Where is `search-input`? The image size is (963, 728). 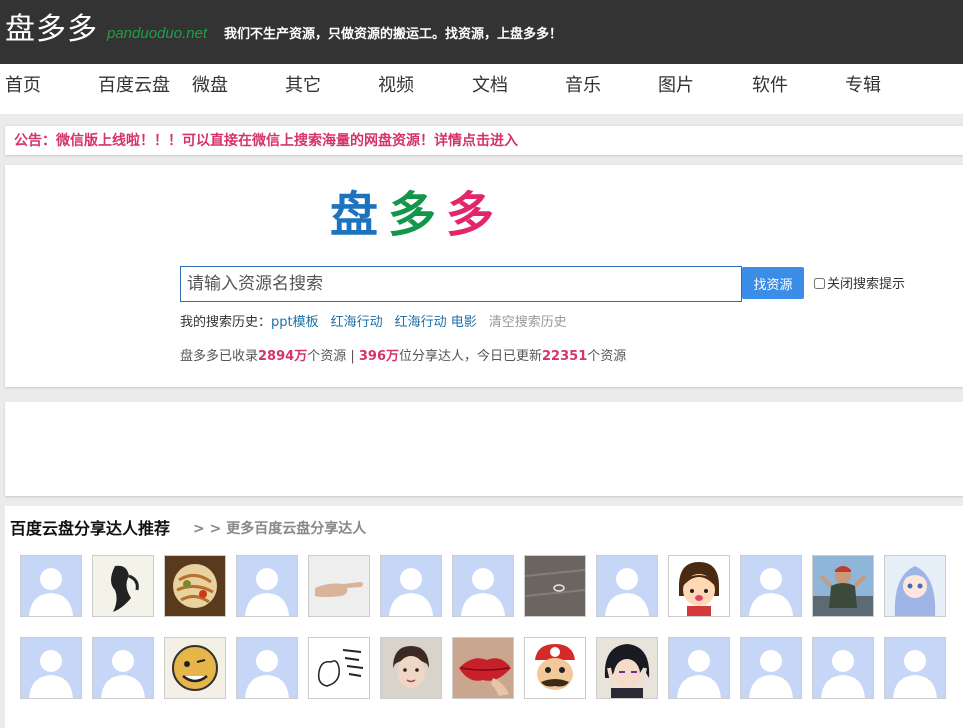
search-input is located at coordinates (461, 284).